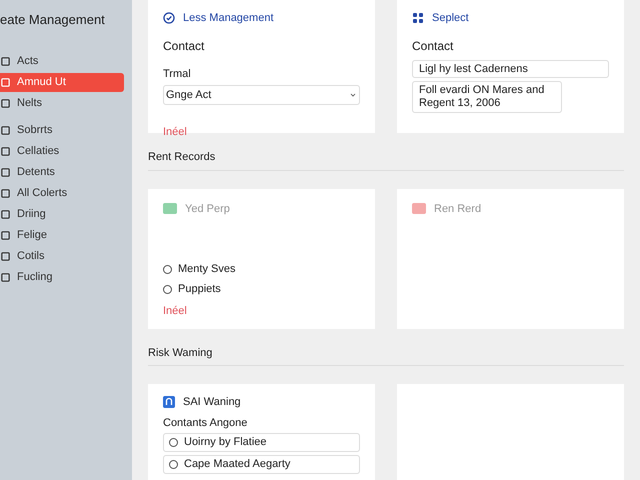 The width and height of the screenshot is (640, 480). Describe the element at coordinates (450, 18) in the screenshot. I see `card-title: Seplect` at that location.